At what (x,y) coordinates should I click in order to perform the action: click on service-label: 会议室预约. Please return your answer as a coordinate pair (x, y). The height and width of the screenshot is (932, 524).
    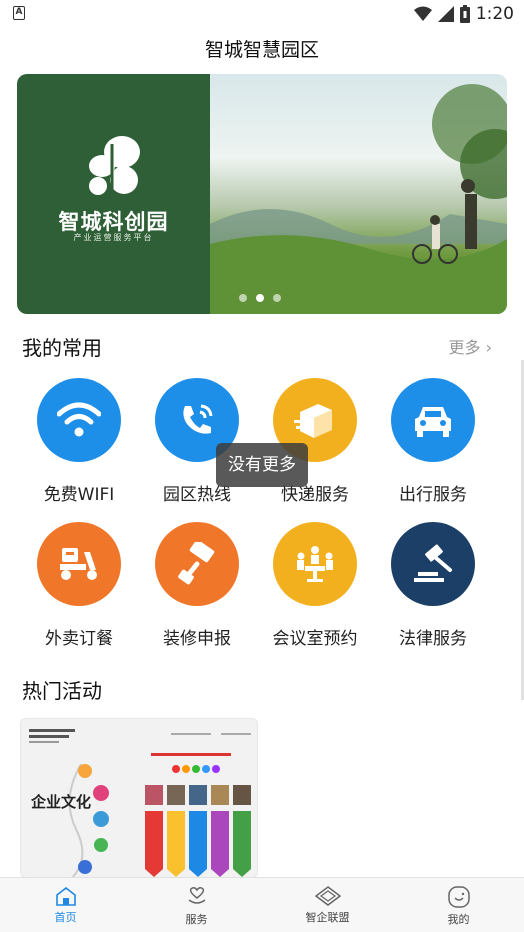
    Looking at the image, I should click on (315, 639).